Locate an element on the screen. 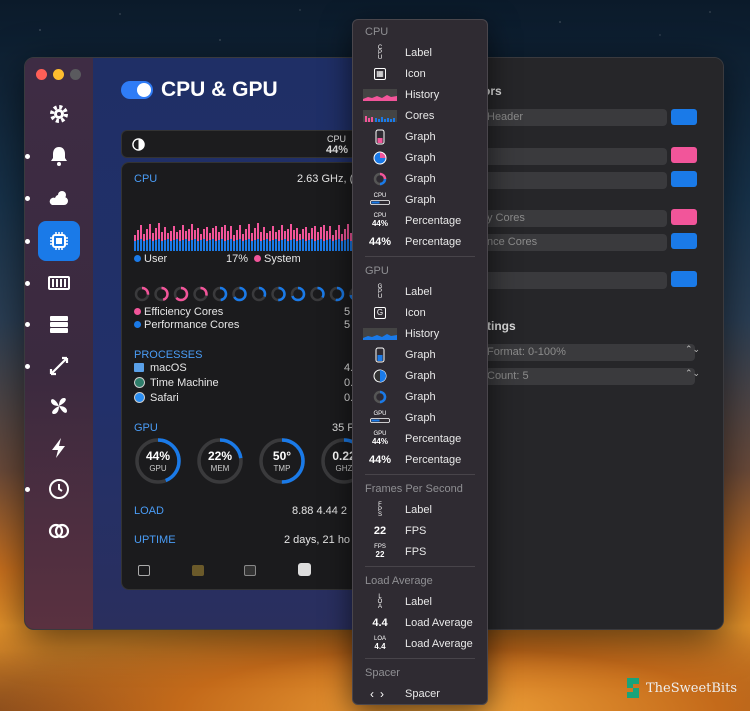 This screenshot has height=711, width=750. disk-icon is located at coordinates (59, 324).